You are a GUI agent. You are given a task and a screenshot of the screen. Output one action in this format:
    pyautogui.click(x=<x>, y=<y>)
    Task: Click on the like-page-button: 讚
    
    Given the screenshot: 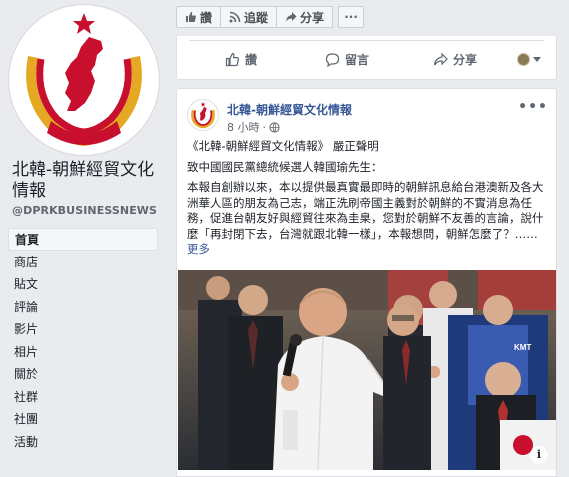 What is the action you would take?
    pyautogui.click(x=199, y=17)
    